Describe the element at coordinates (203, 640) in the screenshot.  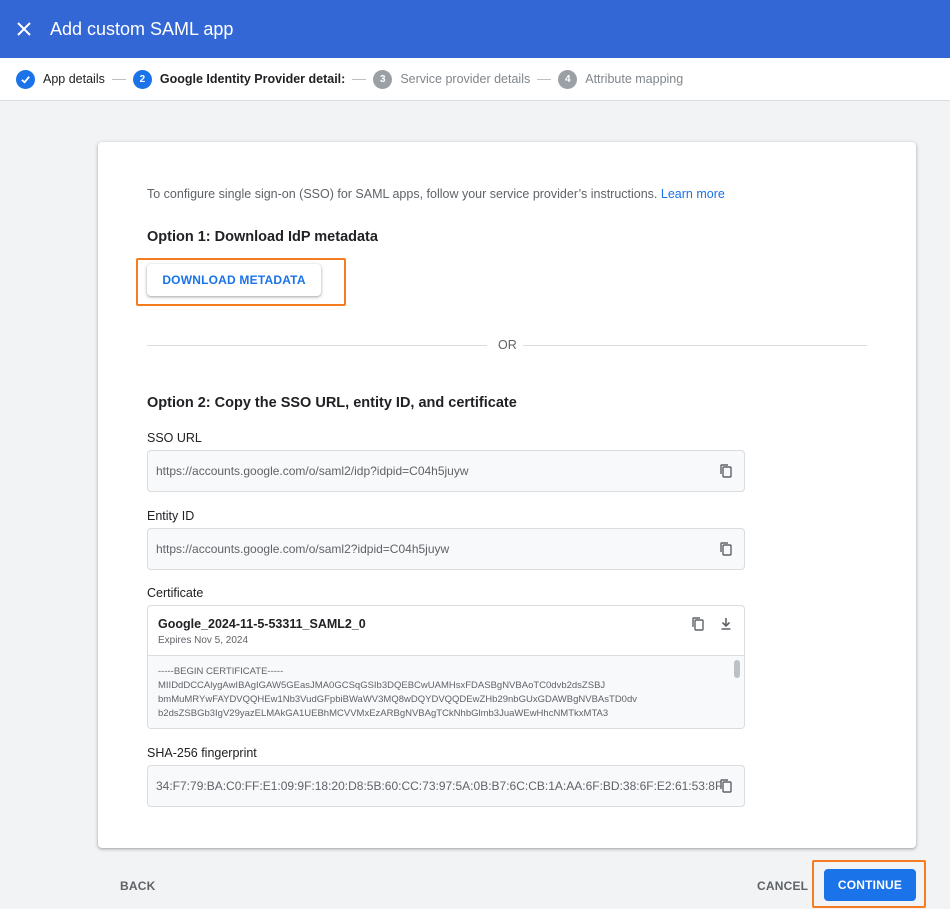
I see `certificate-expiry: Expires Nov 5, 2024` at that location.